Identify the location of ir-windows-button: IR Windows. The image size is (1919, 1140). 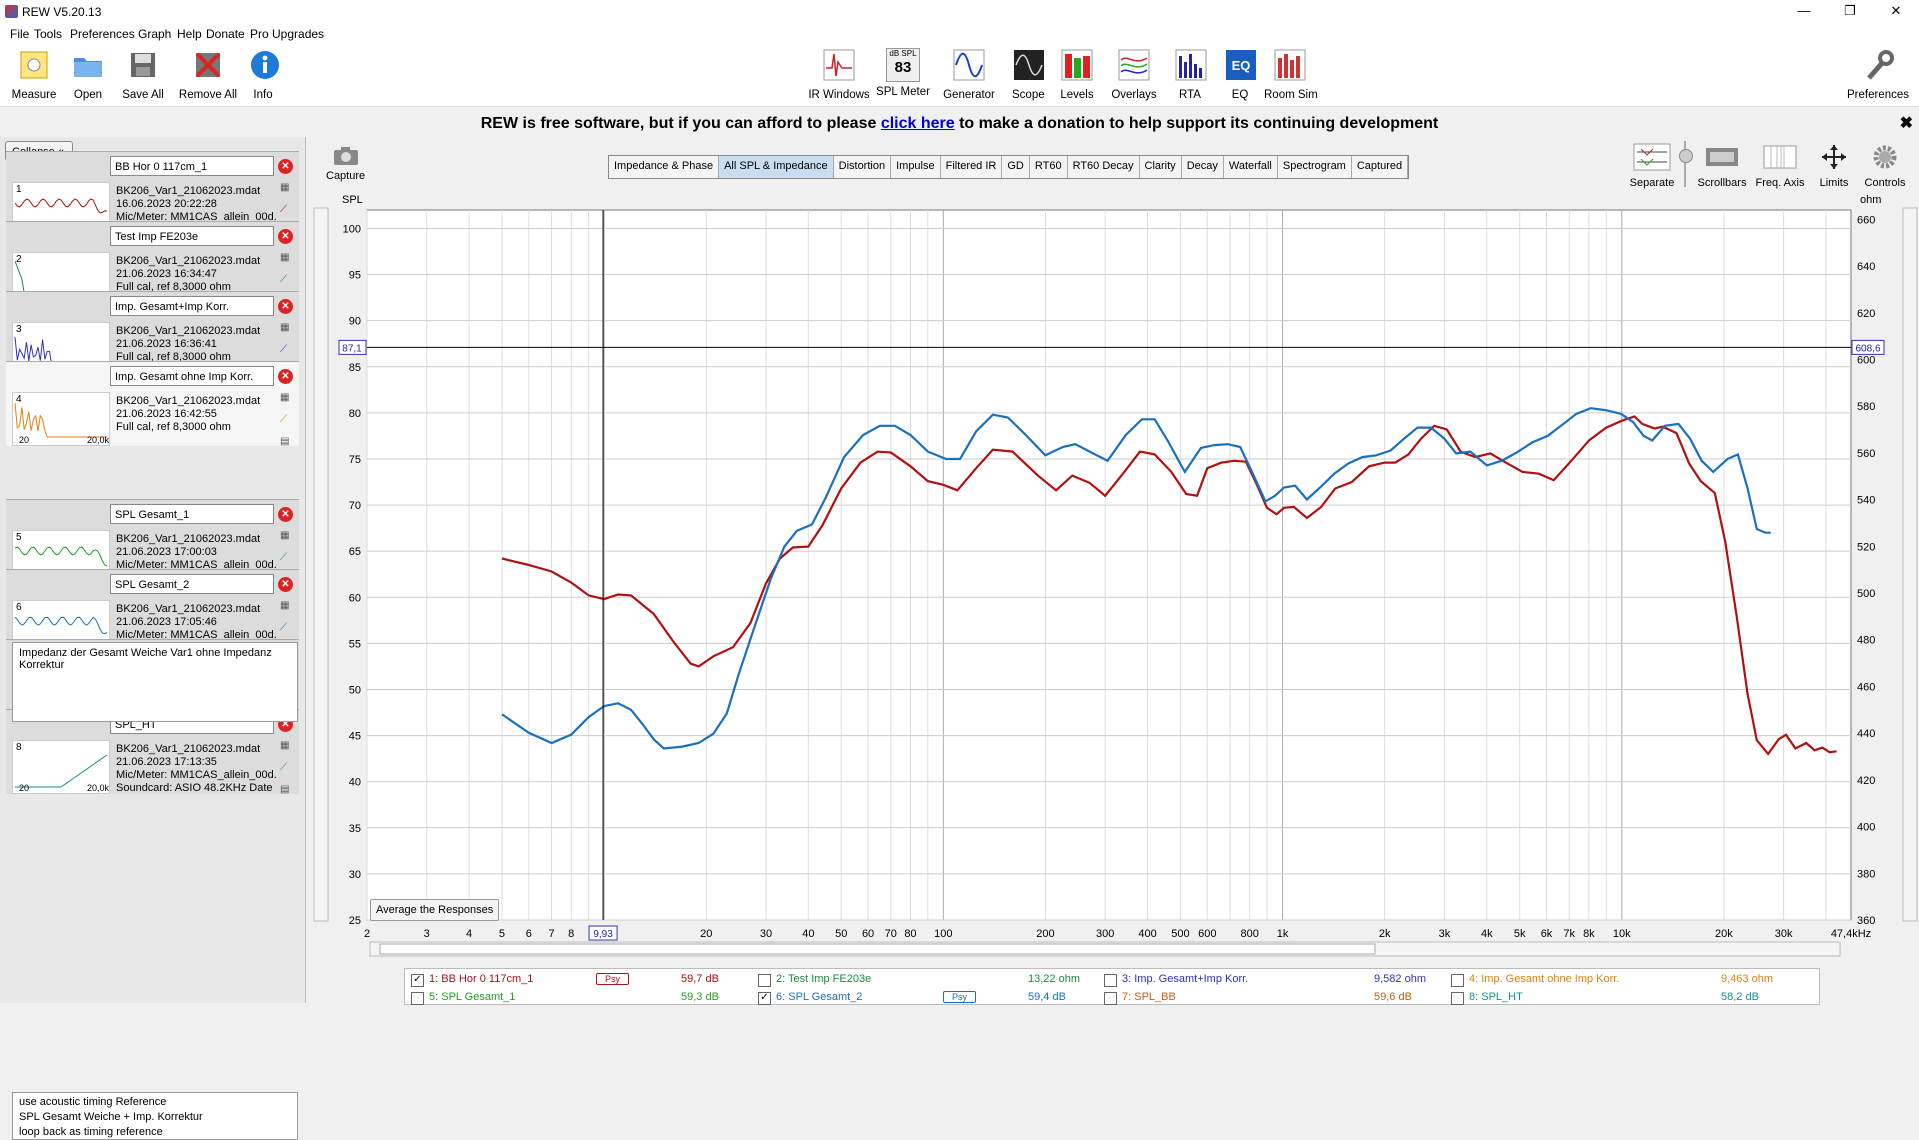
(839, 76).